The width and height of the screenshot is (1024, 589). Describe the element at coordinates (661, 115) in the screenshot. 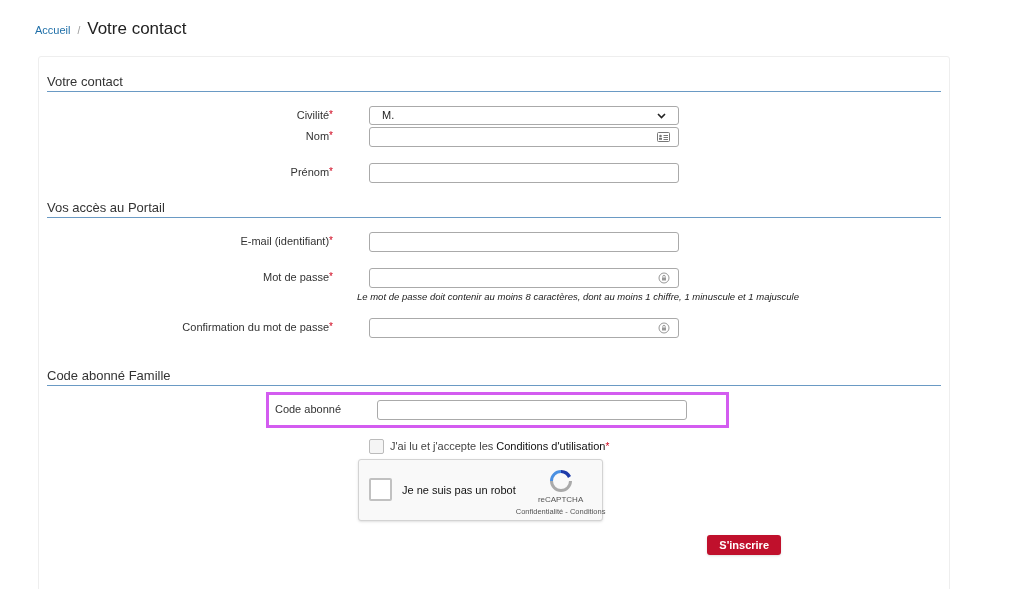

I see `chevron-down-icon` at that location.